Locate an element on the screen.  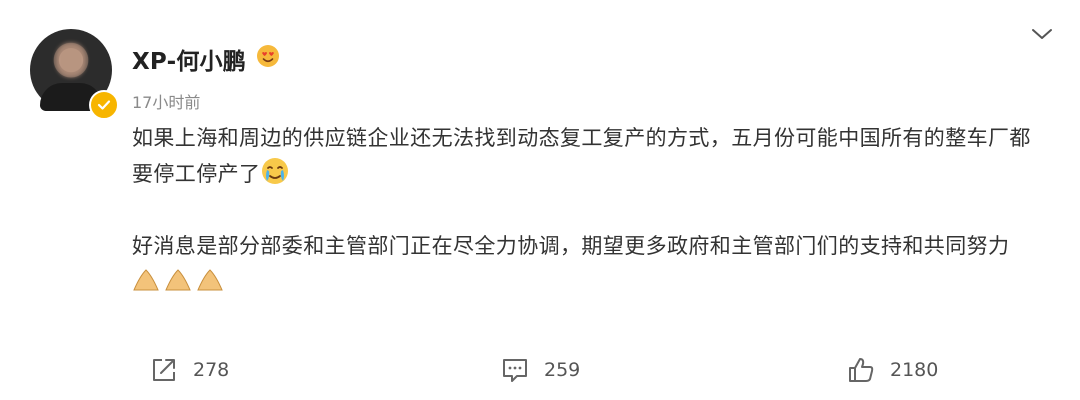
like-count: 2180 is located at coordinates (914, 370).